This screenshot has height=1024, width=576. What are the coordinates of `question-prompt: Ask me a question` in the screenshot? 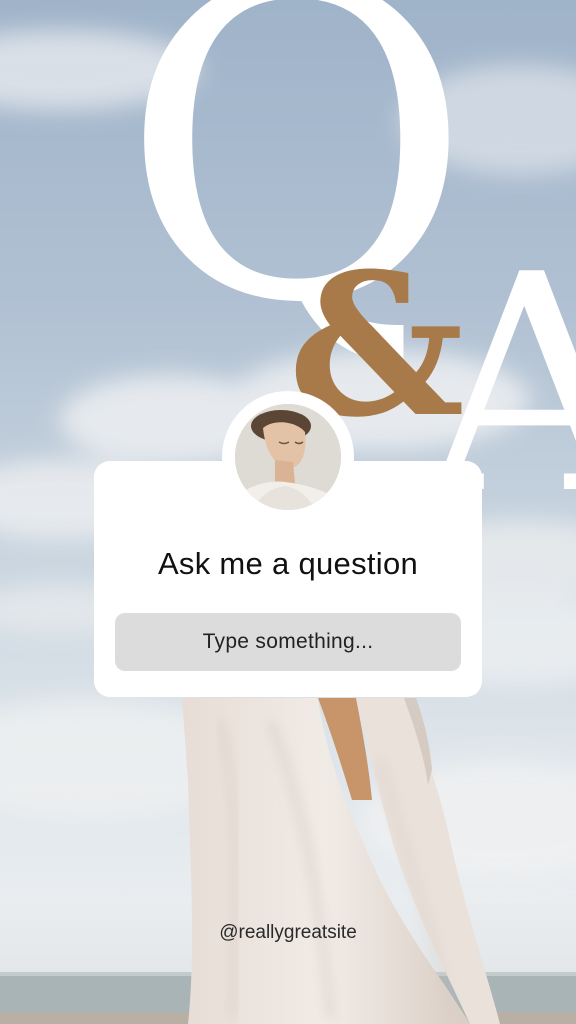 It's located at (288, 563).